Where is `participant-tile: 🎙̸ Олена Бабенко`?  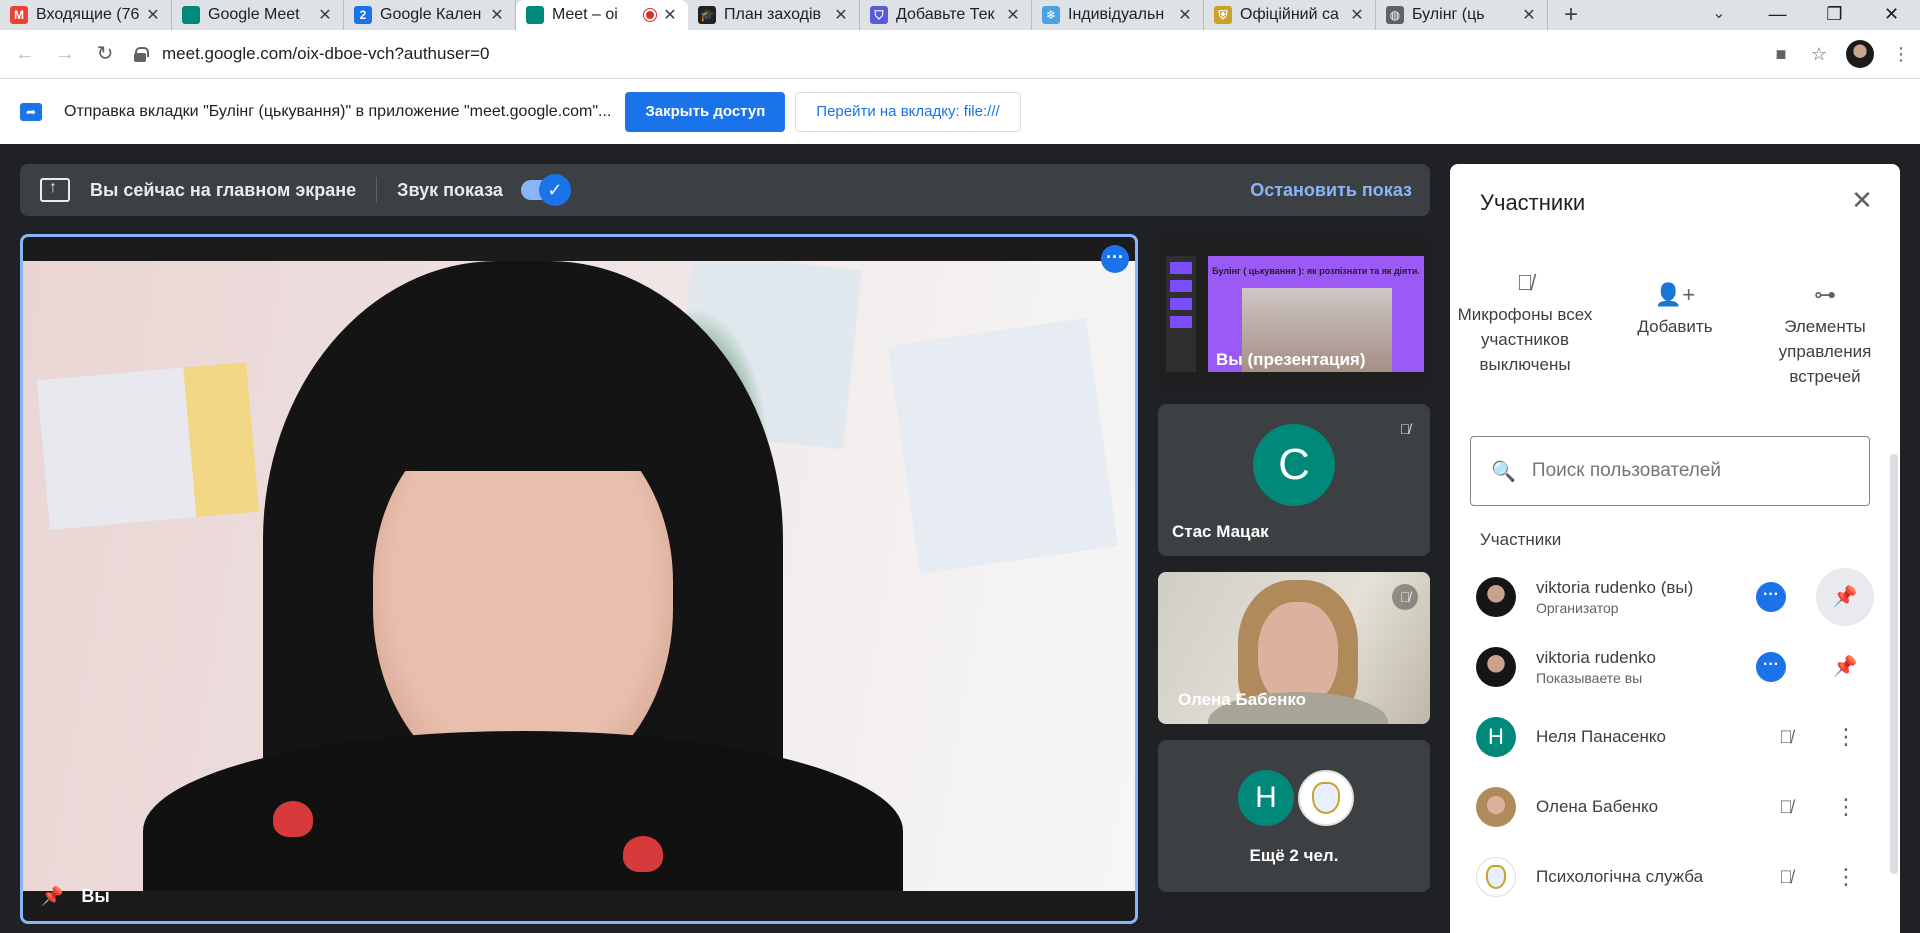
participant-tile: 🎙̸ Олена Бабенко is located at coordinates (1294, 648).